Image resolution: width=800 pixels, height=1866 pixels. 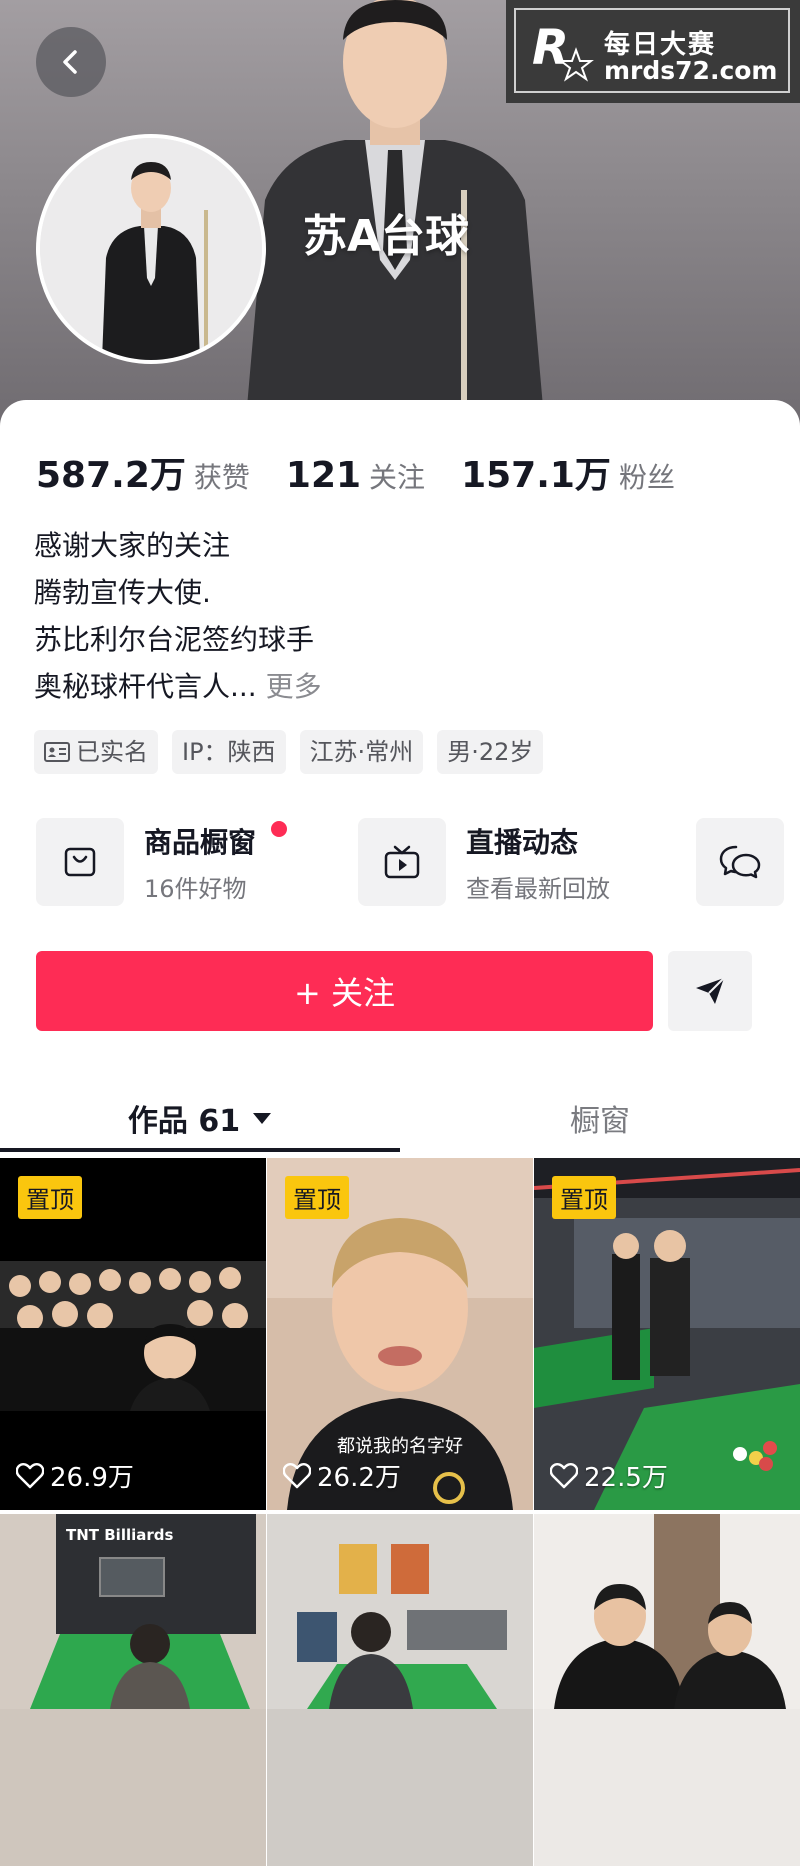 I want to click on like-count-text: 26.2万, so click(x=359, y=1478).